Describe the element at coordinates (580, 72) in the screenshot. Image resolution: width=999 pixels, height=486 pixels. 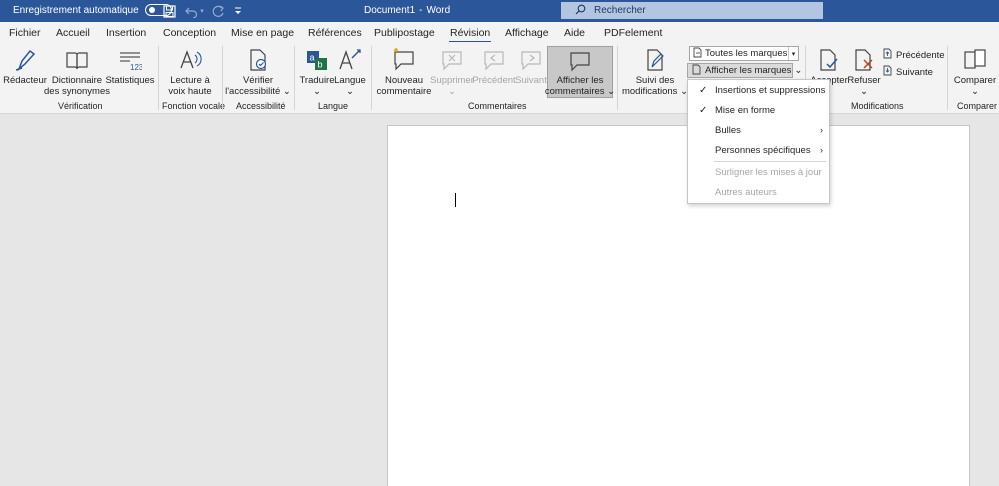
I see `afficher-commentaires-button: Afficher les commentaires ⌄` at that location.